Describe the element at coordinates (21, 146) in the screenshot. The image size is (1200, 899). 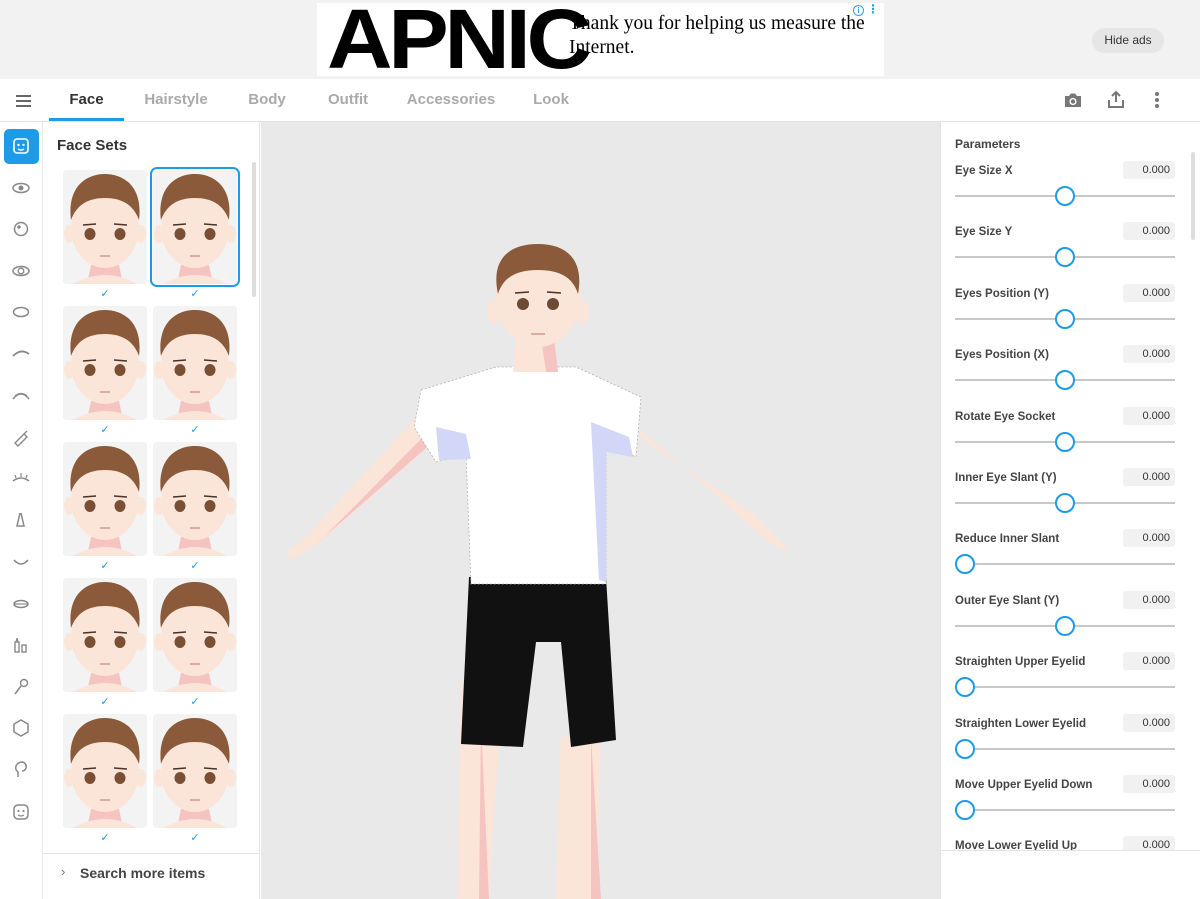
I see `face-set-icon` at that location.